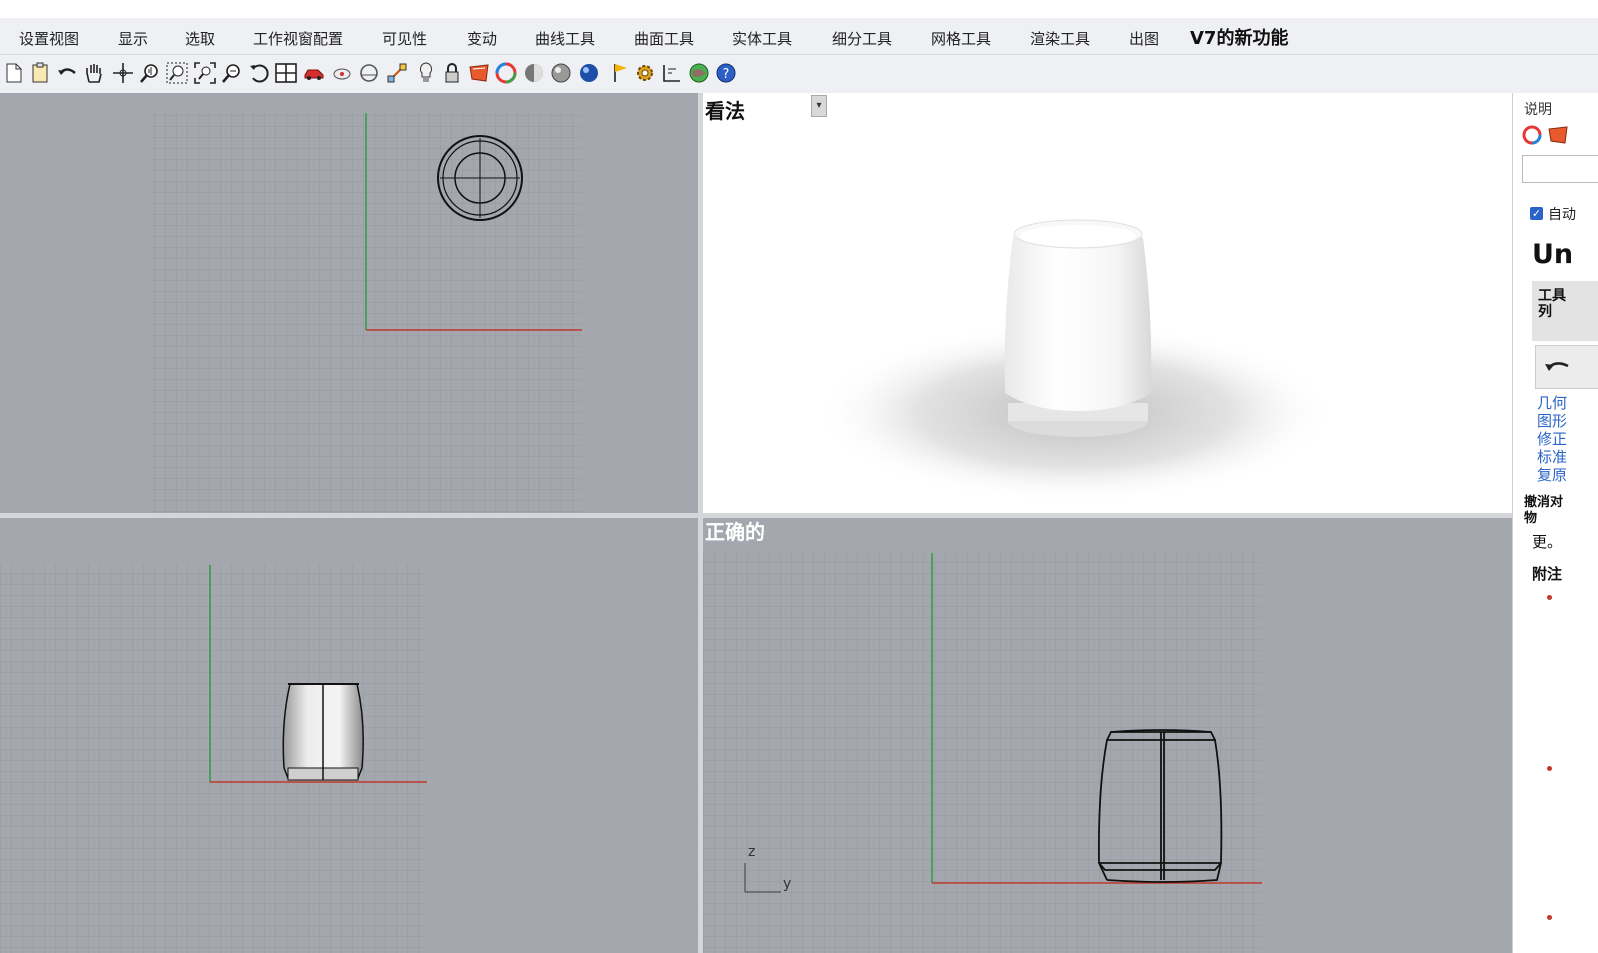  Describe the element at coordinates (123, 73) in the screenshot. I see `move-icon` at that location.